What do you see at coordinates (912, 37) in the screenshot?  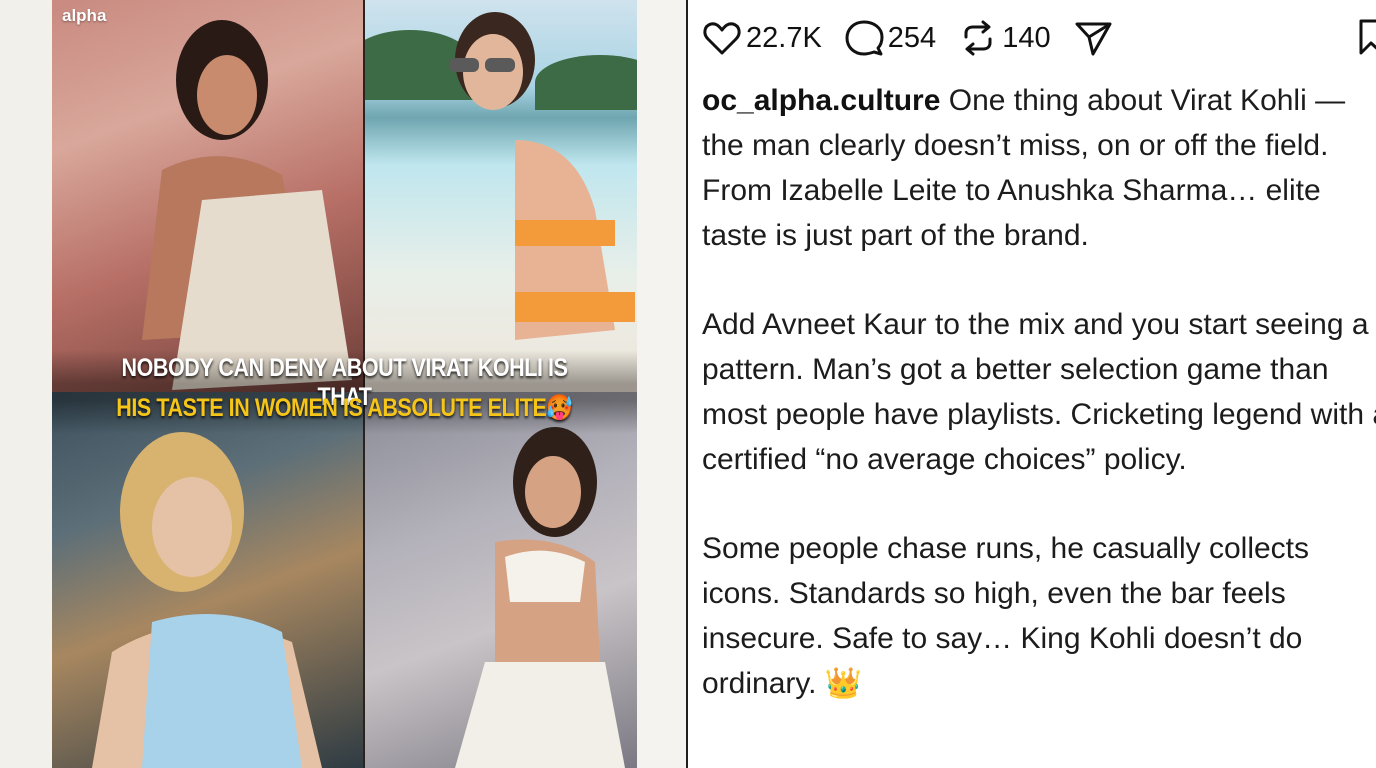 I see `comment-count: 254` at bounding box center [912, 37].